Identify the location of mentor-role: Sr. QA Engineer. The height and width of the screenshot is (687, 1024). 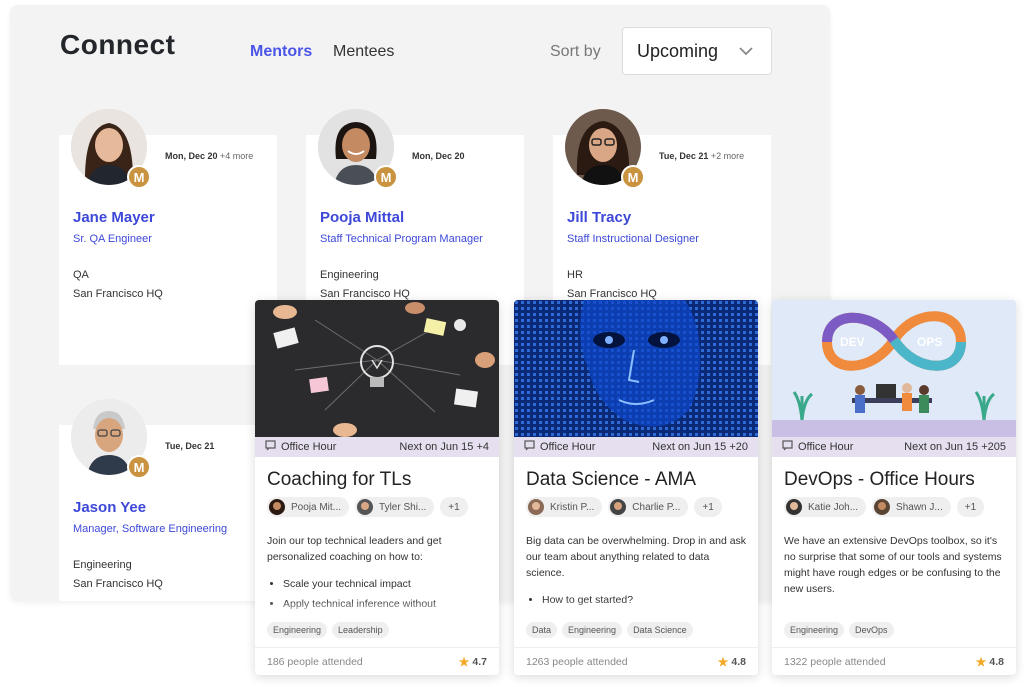
(112, 239).